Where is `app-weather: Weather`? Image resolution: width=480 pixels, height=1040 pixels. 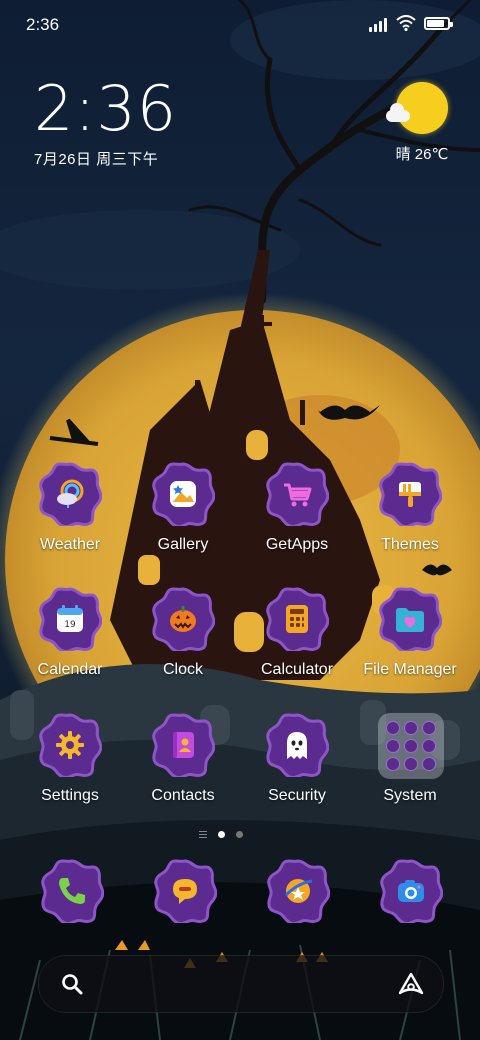 app-weather: Weather is located at coordinates (70, 516).